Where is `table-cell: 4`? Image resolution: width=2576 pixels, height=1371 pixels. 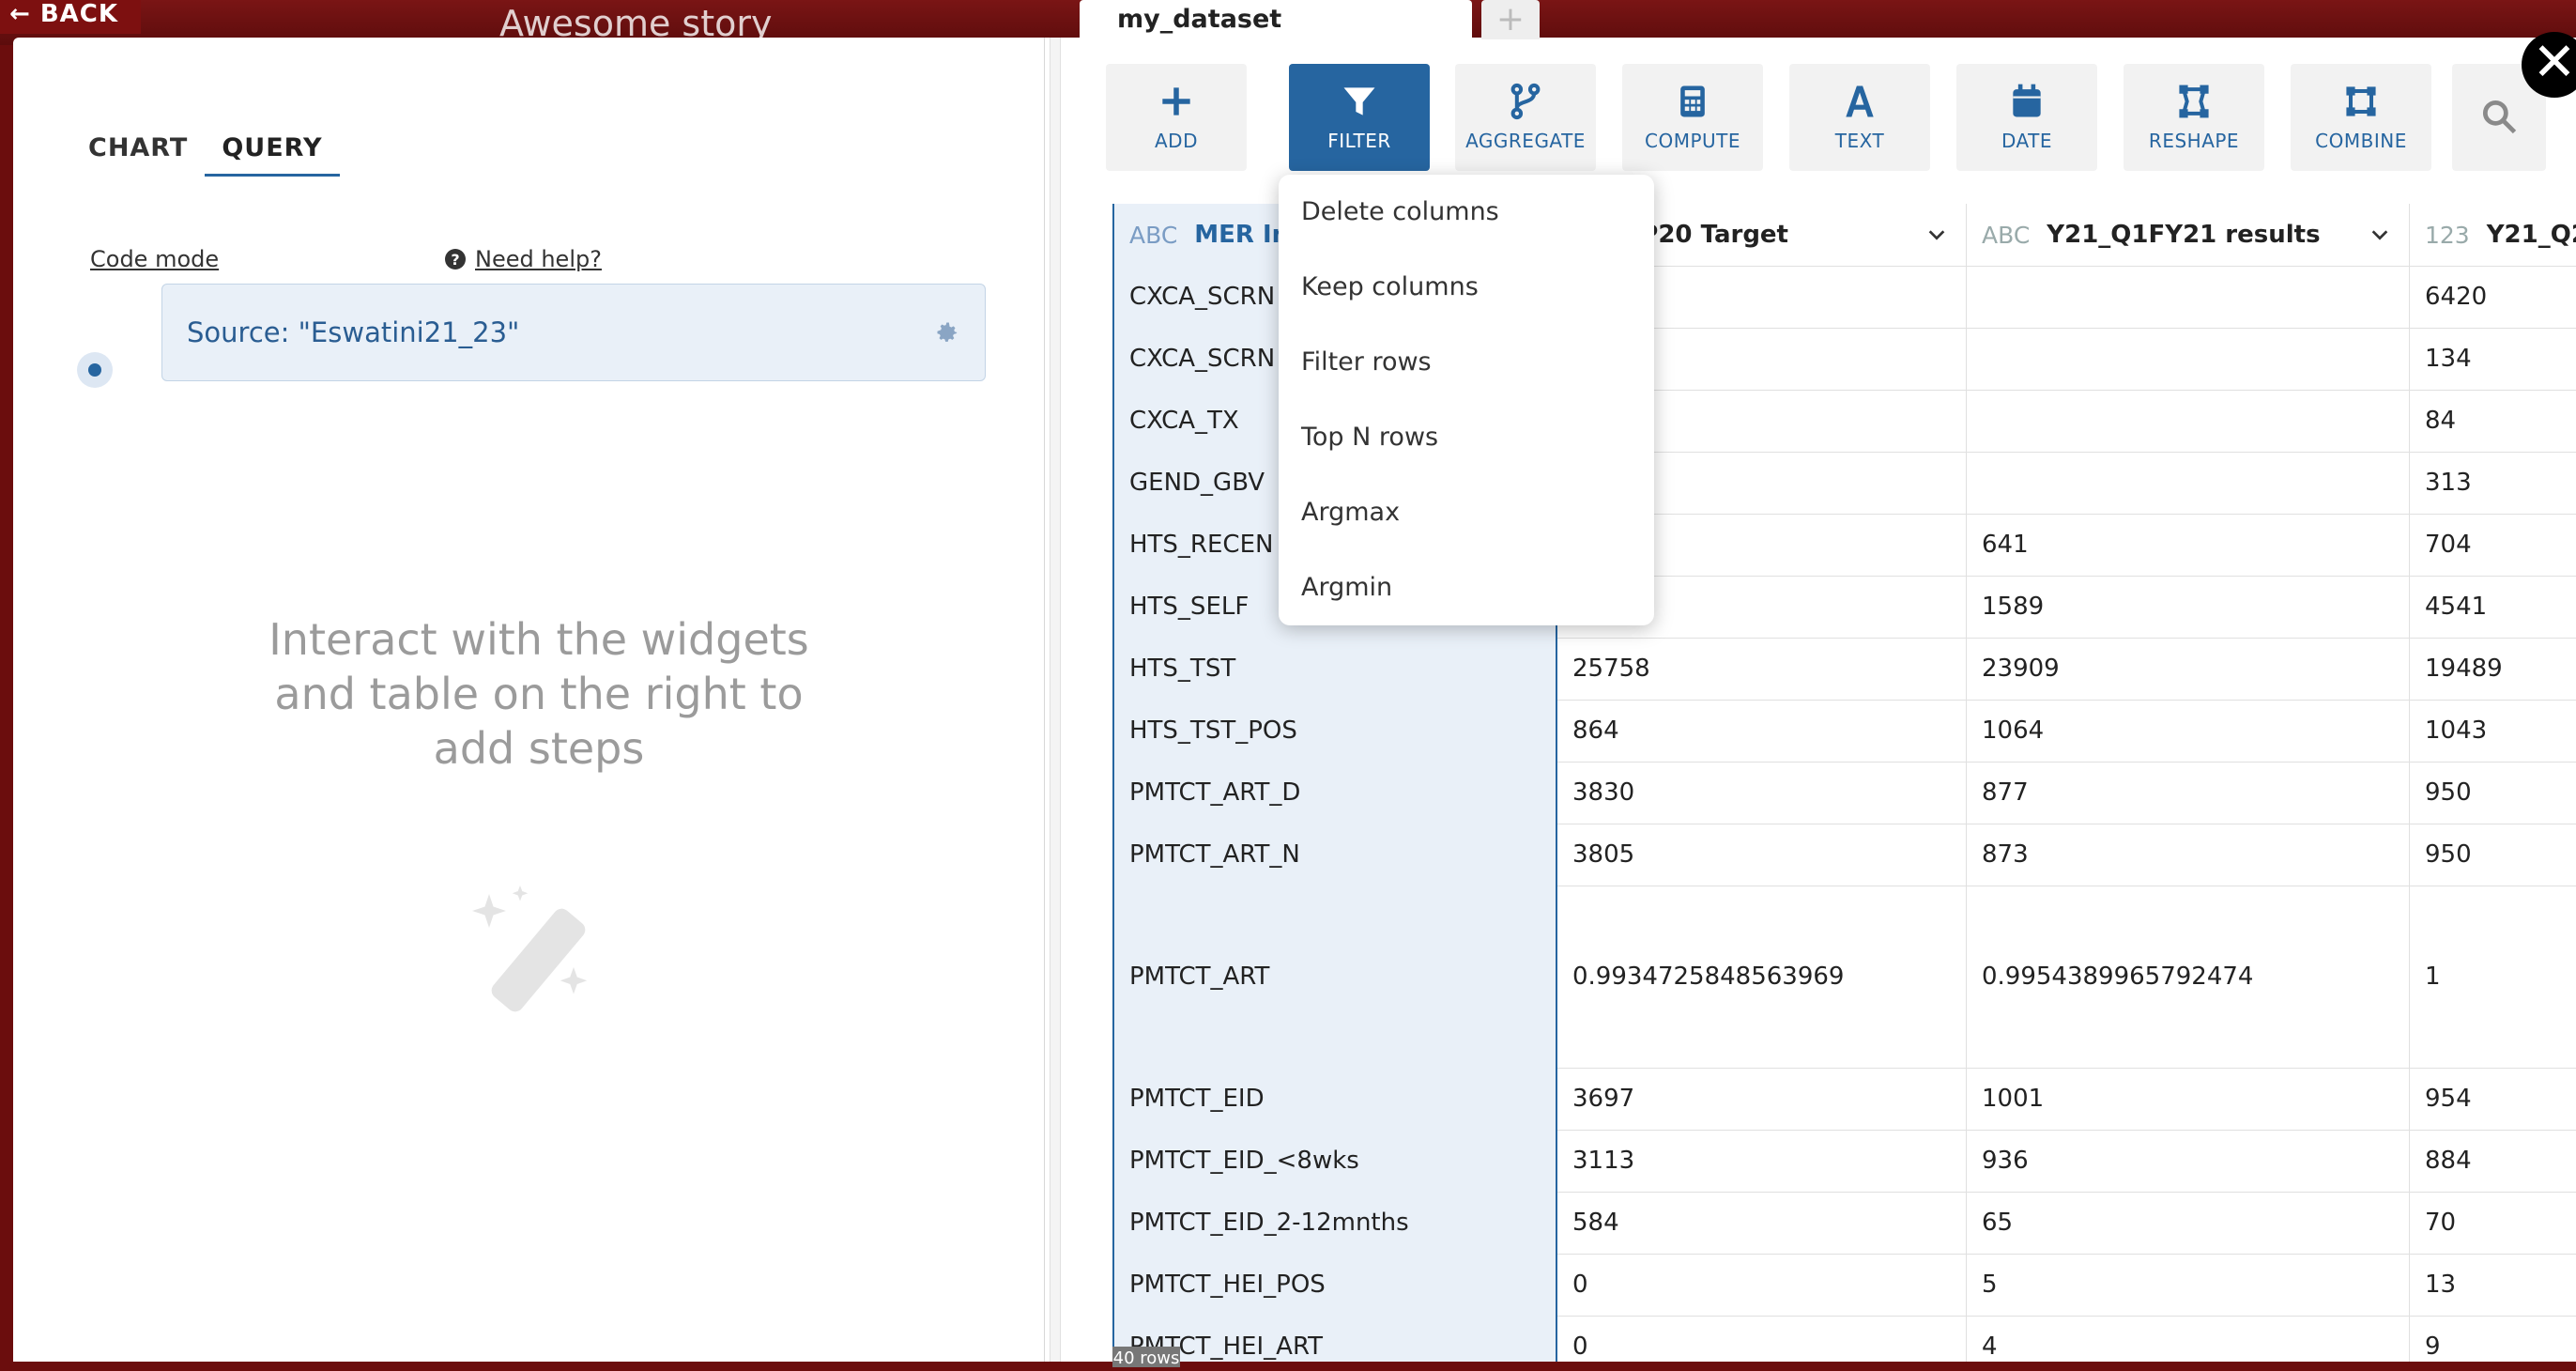
table-cell: 4 is located at coordinates (2189, 1339).